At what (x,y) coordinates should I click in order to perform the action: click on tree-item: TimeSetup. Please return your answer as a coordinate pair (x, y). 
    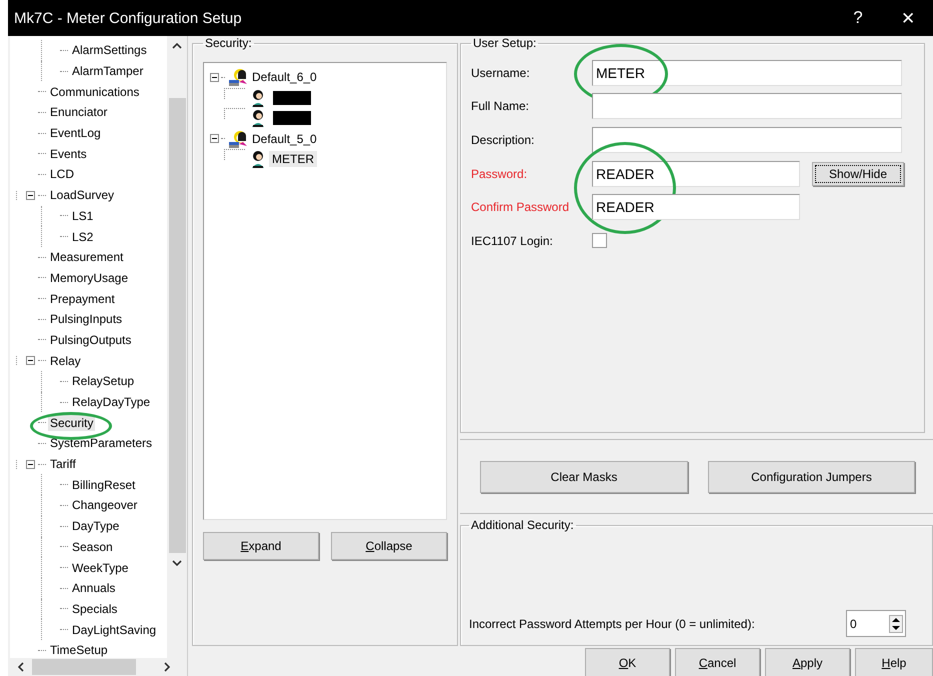
    Looking at the image, I should click on (79, 650).